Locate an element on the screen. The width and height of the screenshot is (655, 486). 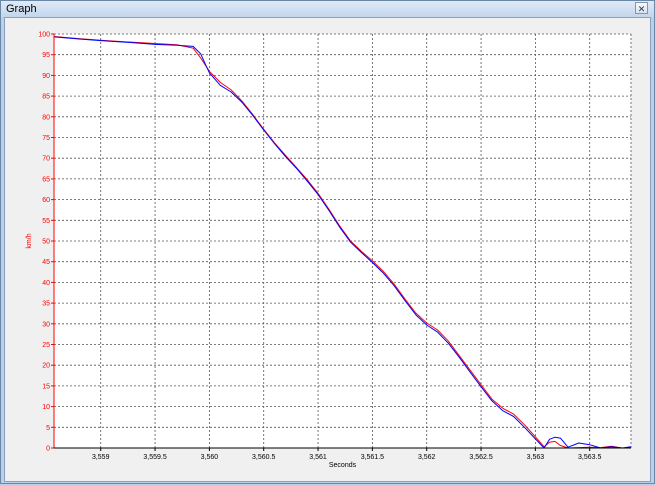
y-tick-label: 100 is located at coordinates (44, 35).